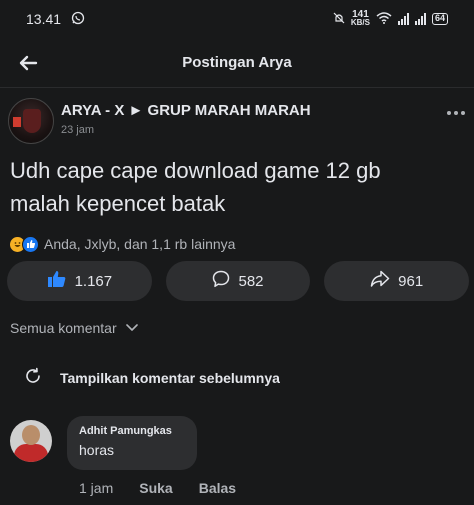 Image resolution: width=474 pixels, height=505 pixels. Describe the element at coordinates (78, 130) in the screenshot. I see `post-time: 23 jam` at that location.